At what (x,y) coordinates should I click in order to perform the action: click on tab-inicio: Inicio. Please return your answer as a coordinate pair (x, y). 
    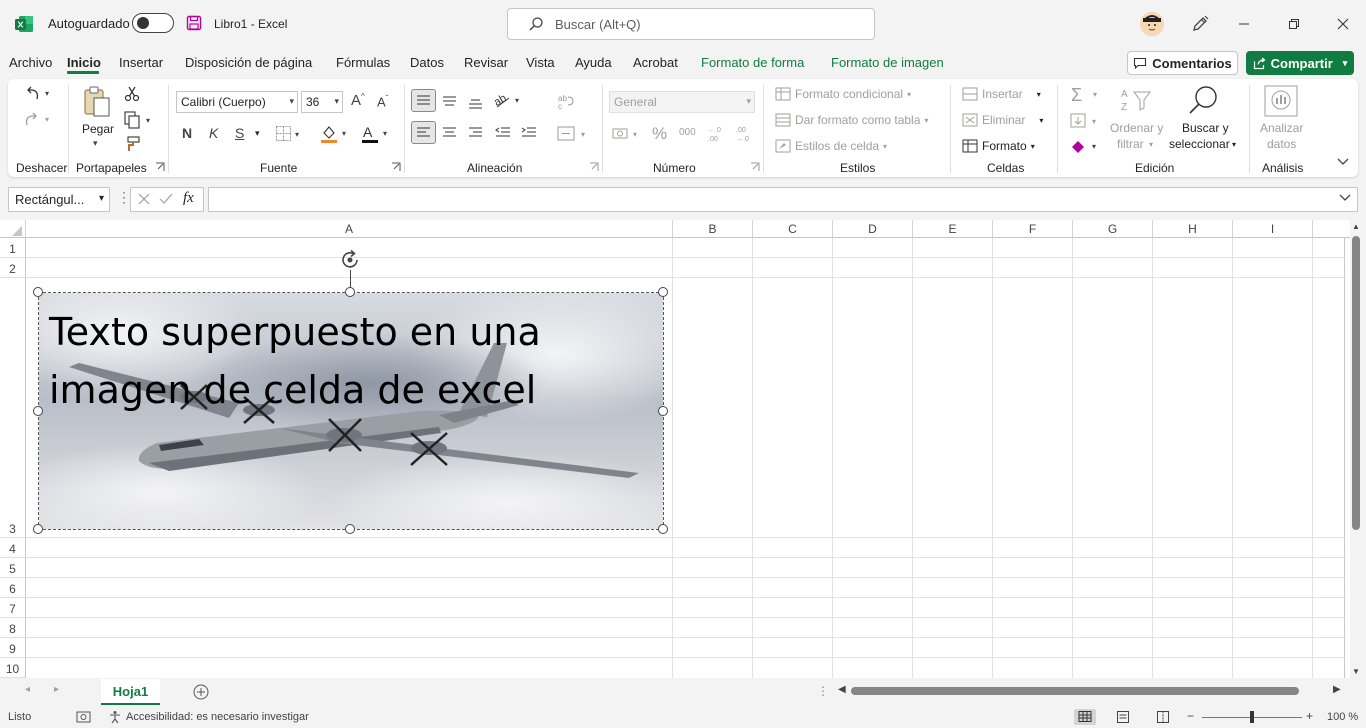
    Looking at the image, I should click on (84, 62).